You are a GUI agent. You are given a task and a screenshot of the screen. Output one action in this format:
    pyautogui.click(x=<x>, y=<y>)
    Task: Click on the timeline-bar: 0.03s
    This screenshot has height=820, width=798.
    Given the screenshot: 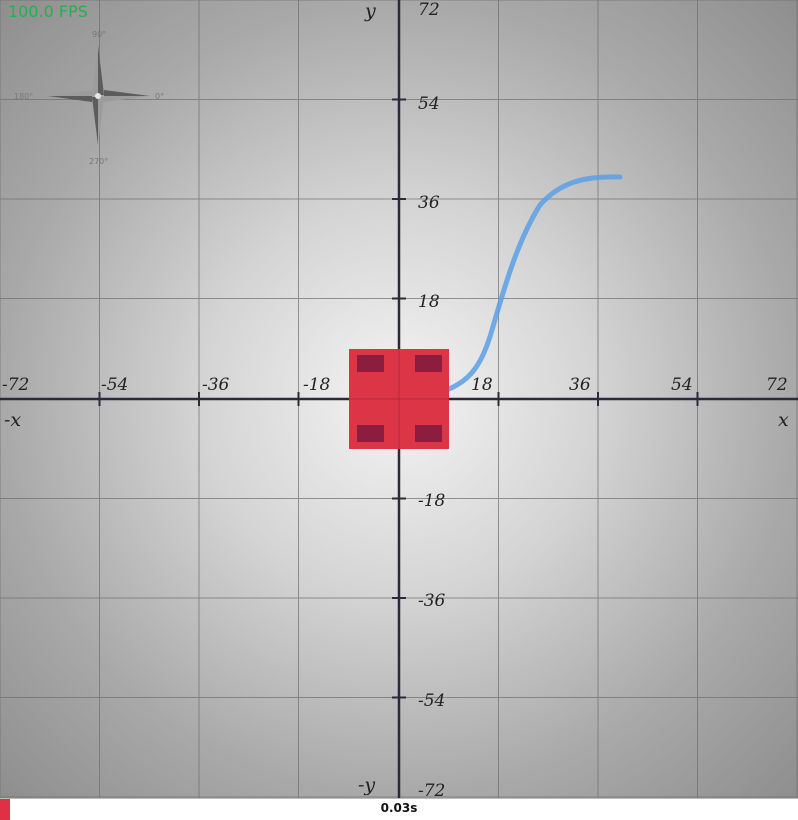 What is the action you would take?
    pyautogui.click(x=399, y=809)
    